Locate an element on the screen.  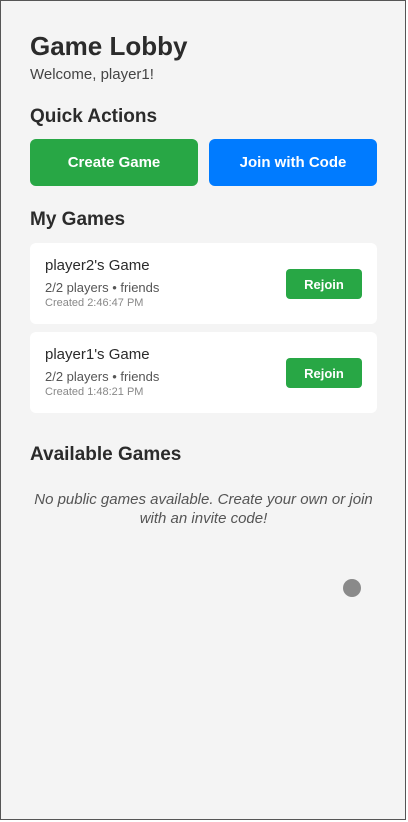
quick-actions-heading: Quick Actions is located at coordinates (94, 116).